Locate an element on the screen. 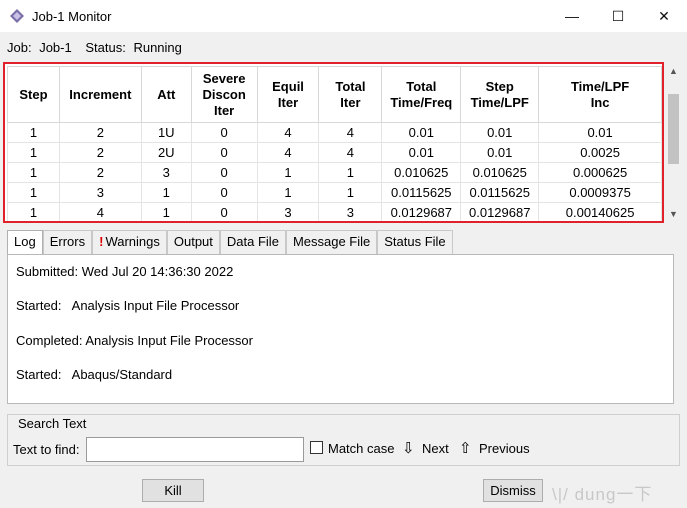 This screenshot has height=508, width=687. search-group-label: Search Text is located at coordinates (52, 423).